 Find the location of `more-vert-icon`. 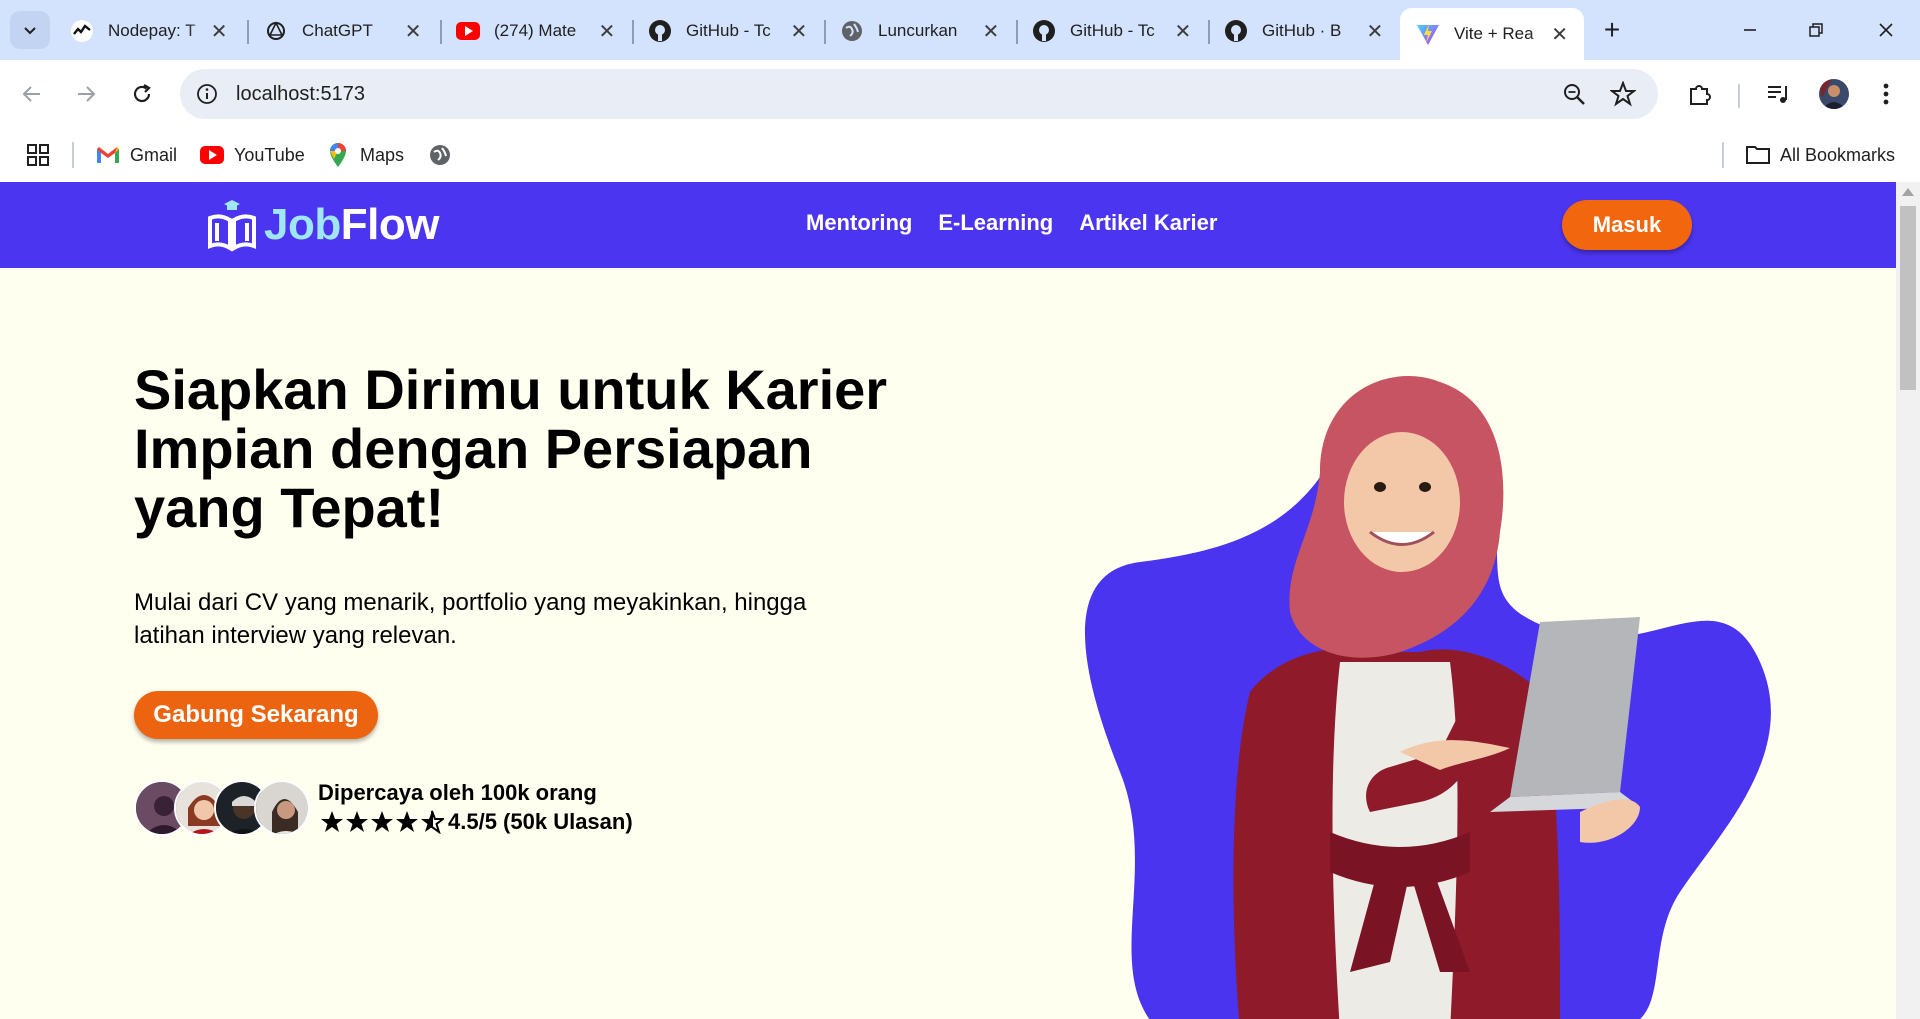

more-vert-icon is located at coordinates (1886, 94).